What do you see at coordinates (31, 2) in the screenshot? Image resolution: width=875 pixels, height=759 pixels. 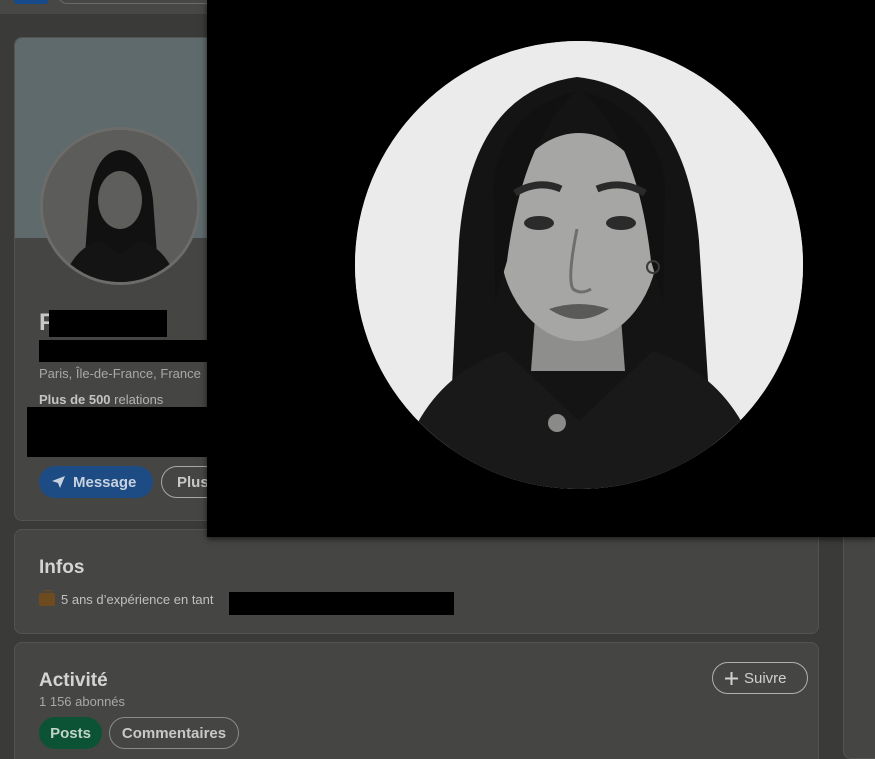 I see `linkedin-logo` at bounding box center [31, 2].